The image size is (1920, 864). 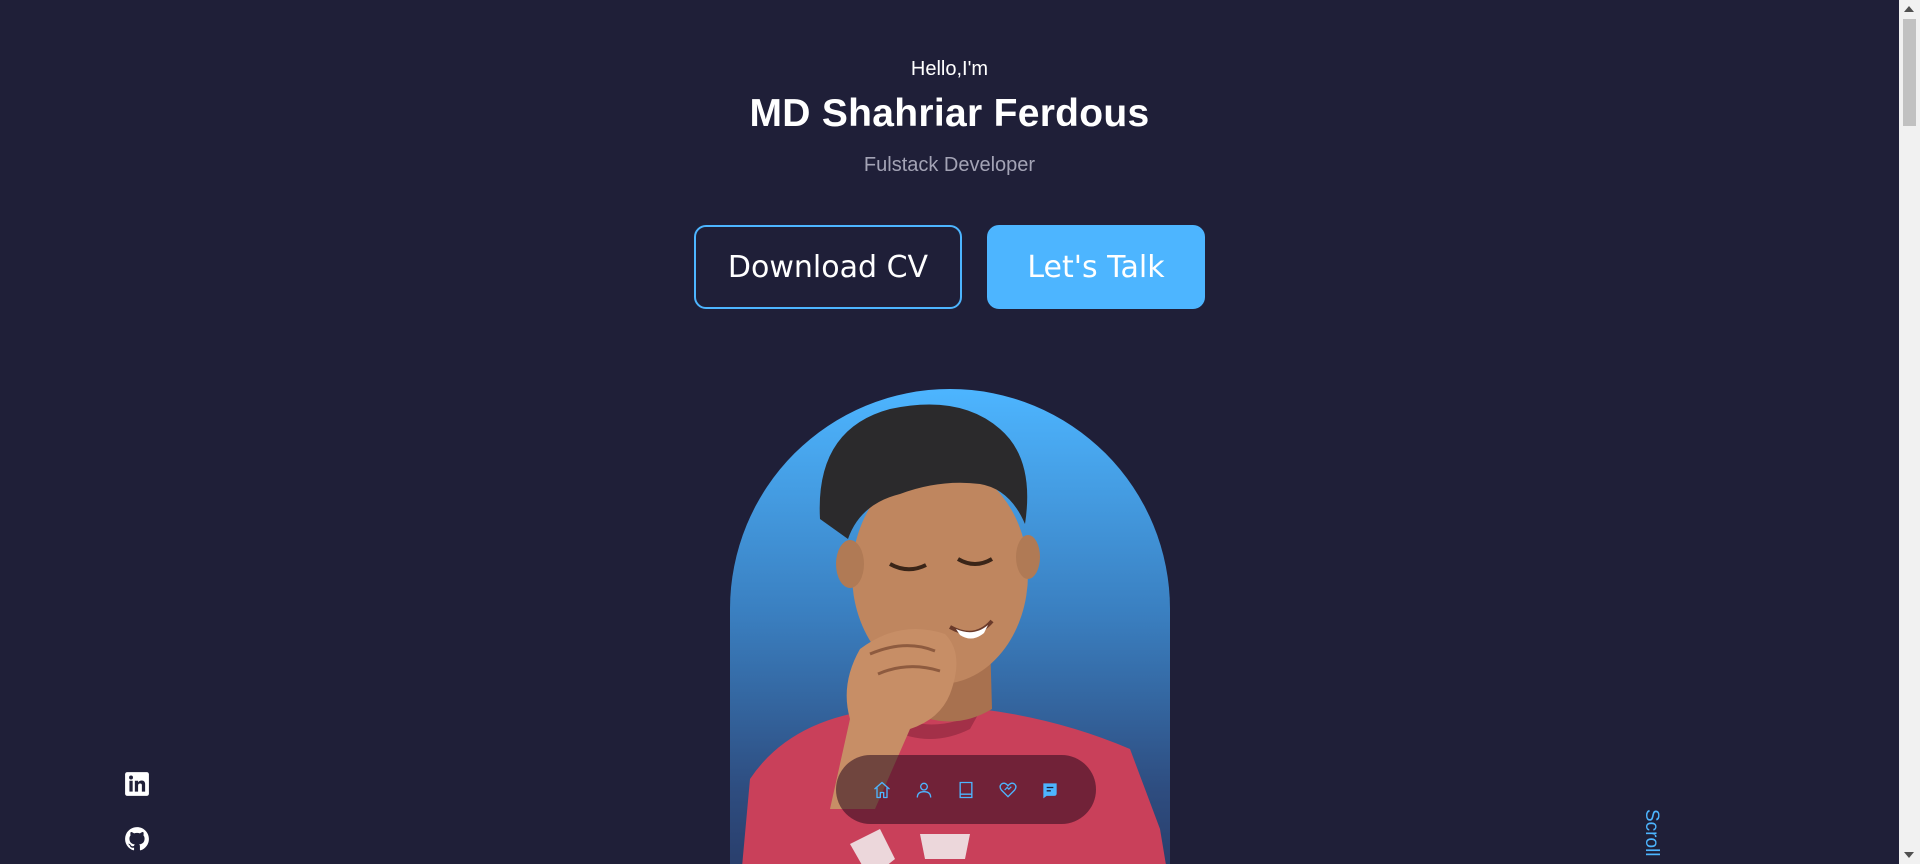 I want to click on floating-nav-bar, so click(x=966, y=789).